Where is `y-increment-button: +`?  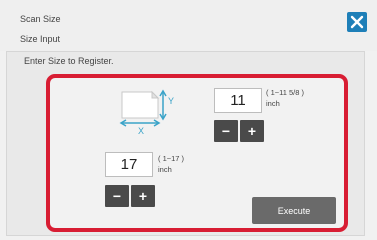 y-increment-button: + is located at coordinates (252, 131).